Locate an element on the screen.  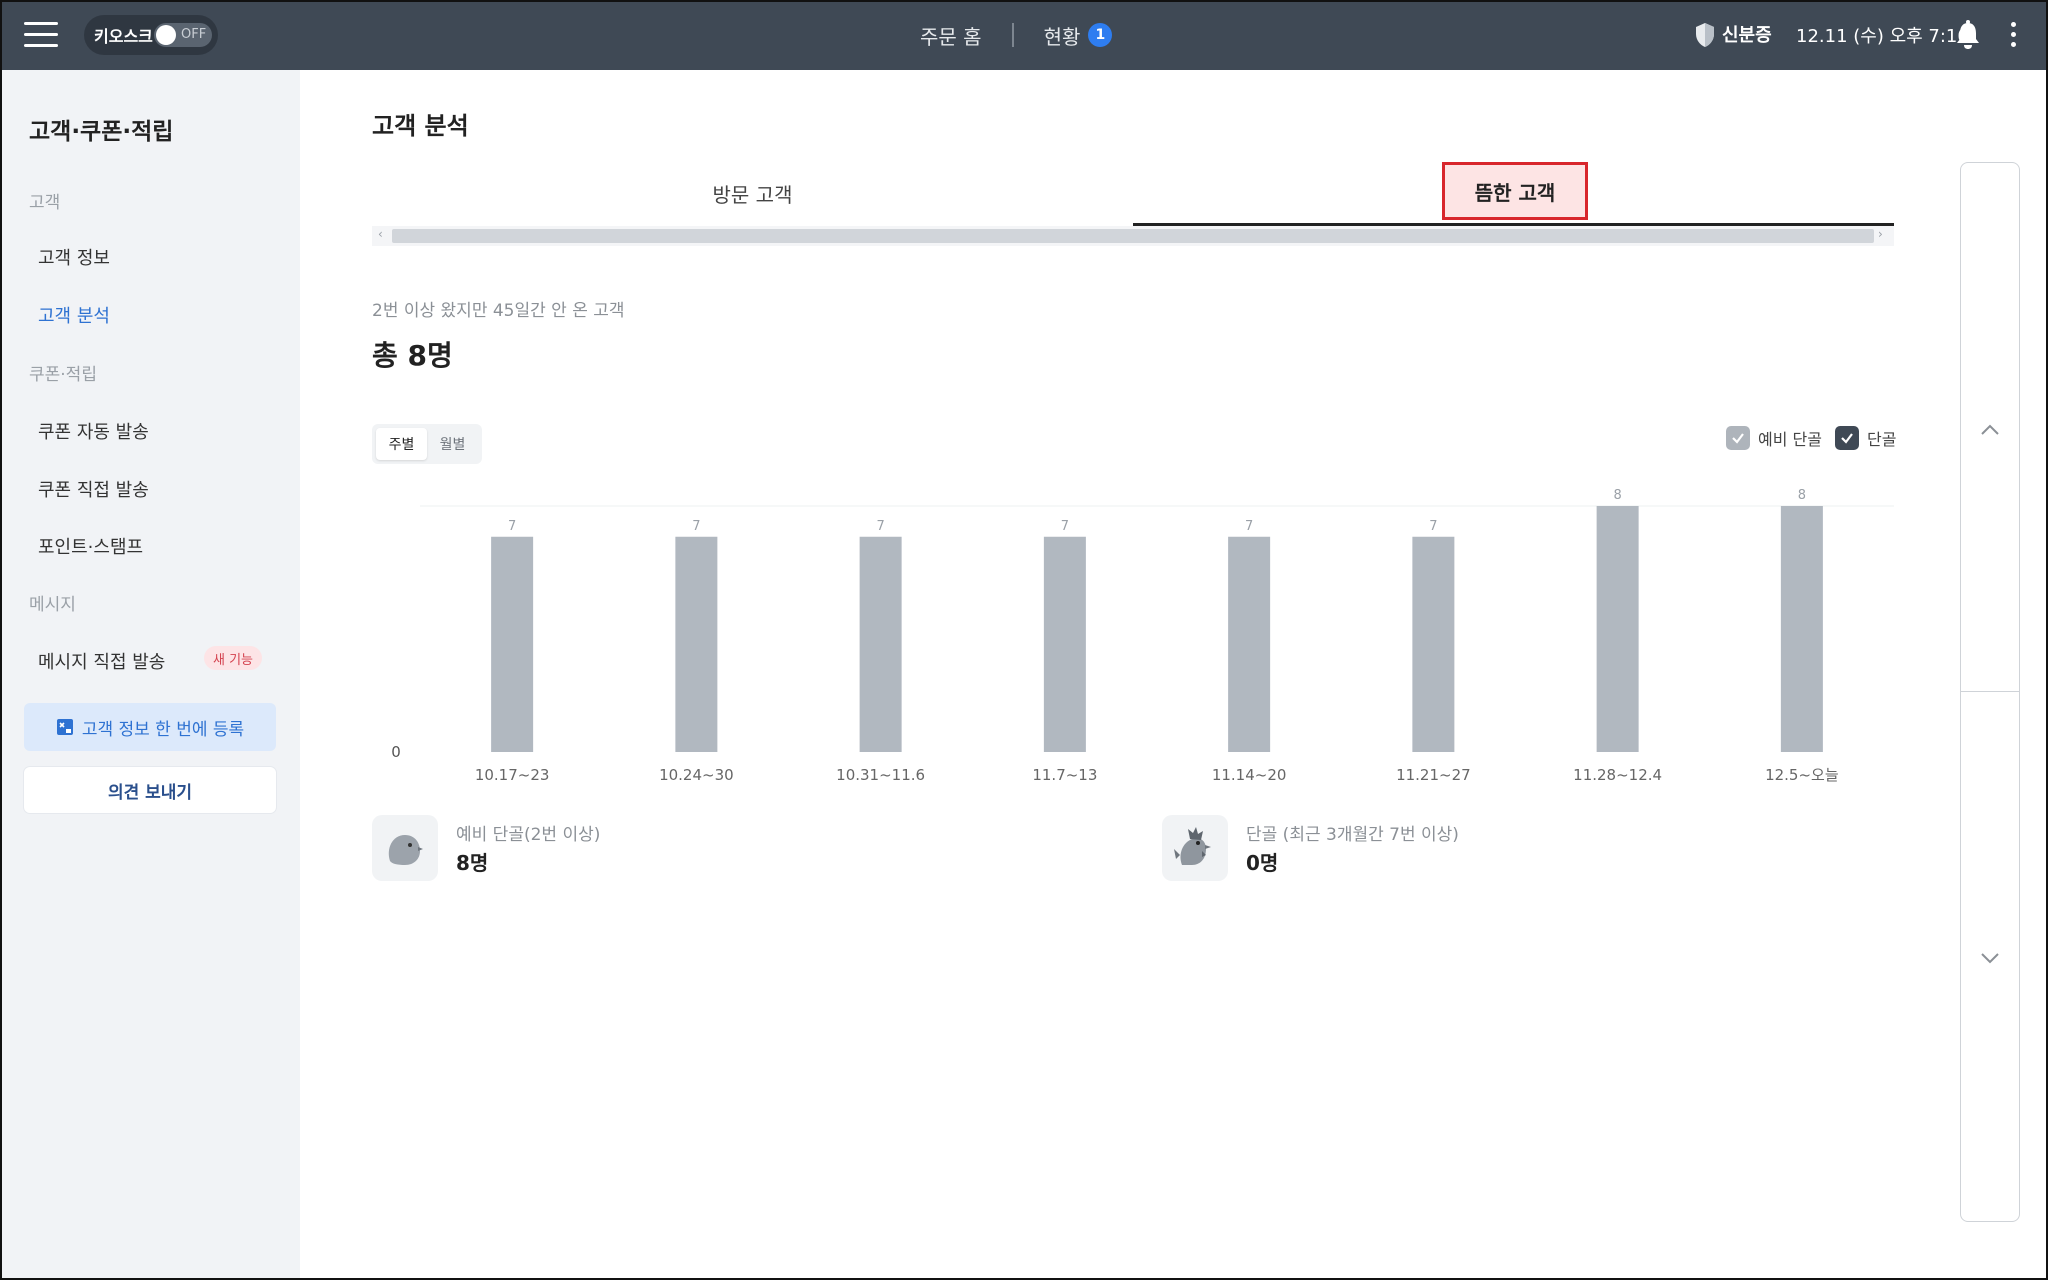
x-tick-label: 11.21~27 is located at coordinates (1433, 775).